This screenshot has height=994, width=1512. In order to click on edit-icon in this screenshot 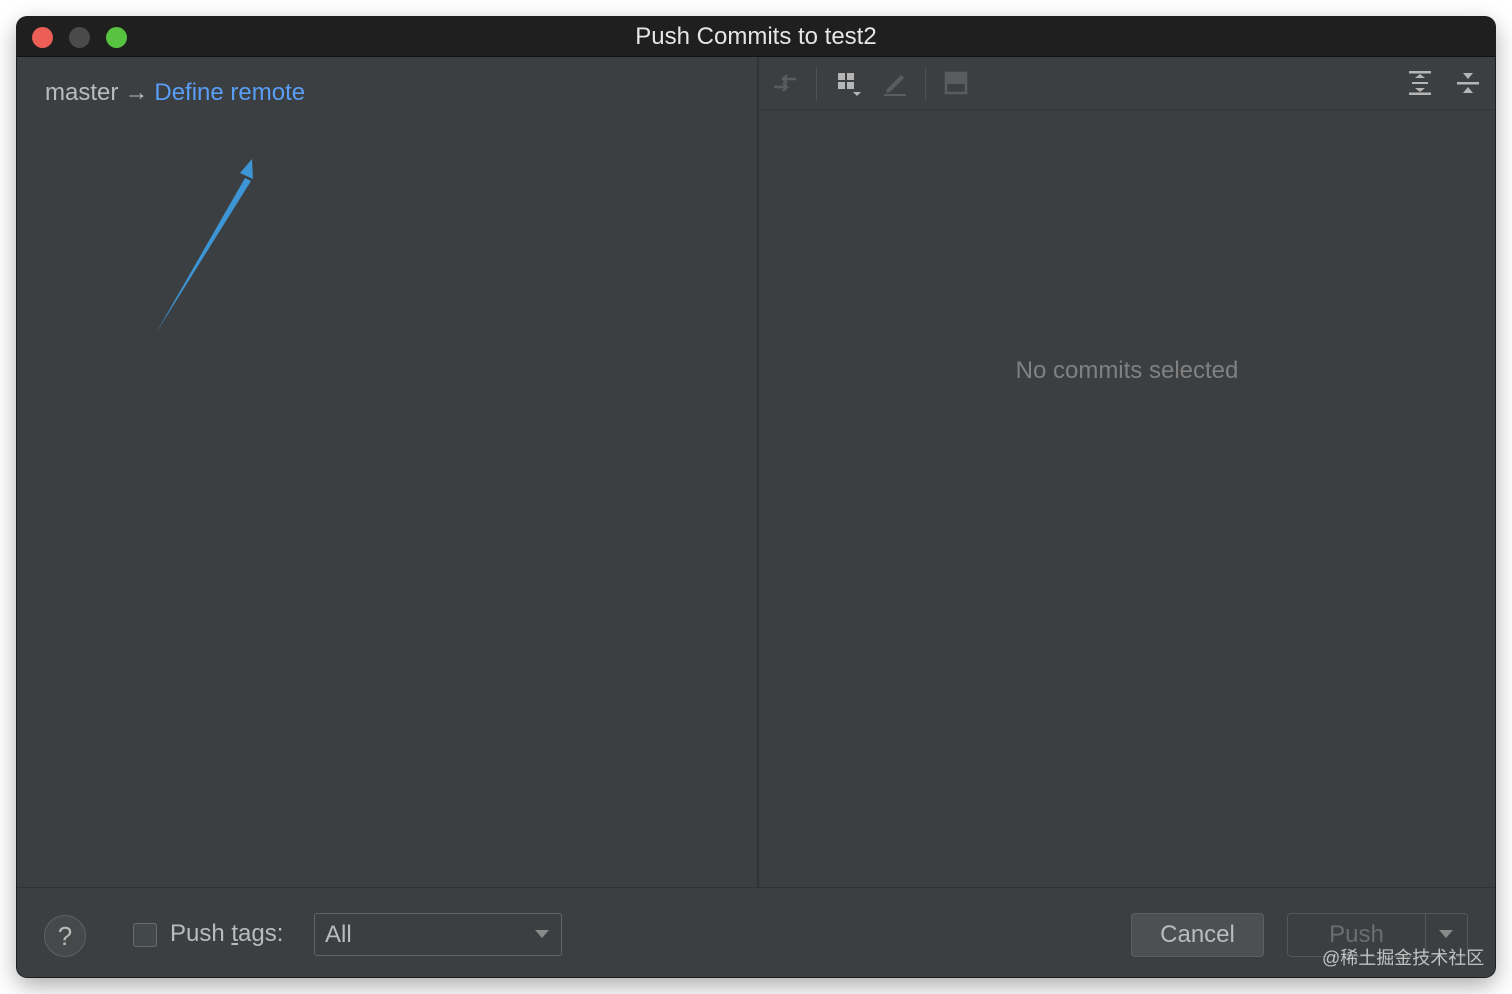, I will do `click(895, 83)`.